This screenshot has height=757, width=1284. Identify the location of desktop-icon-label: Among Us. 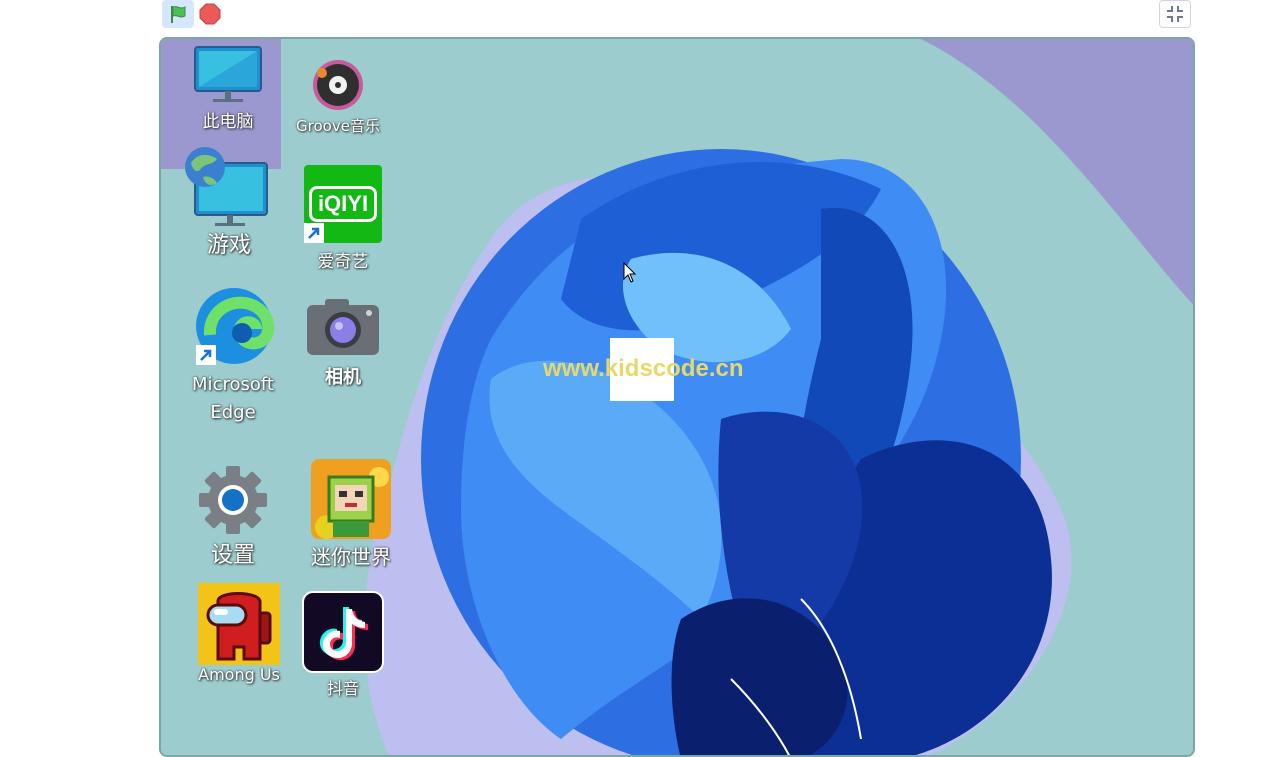
(239, 674).